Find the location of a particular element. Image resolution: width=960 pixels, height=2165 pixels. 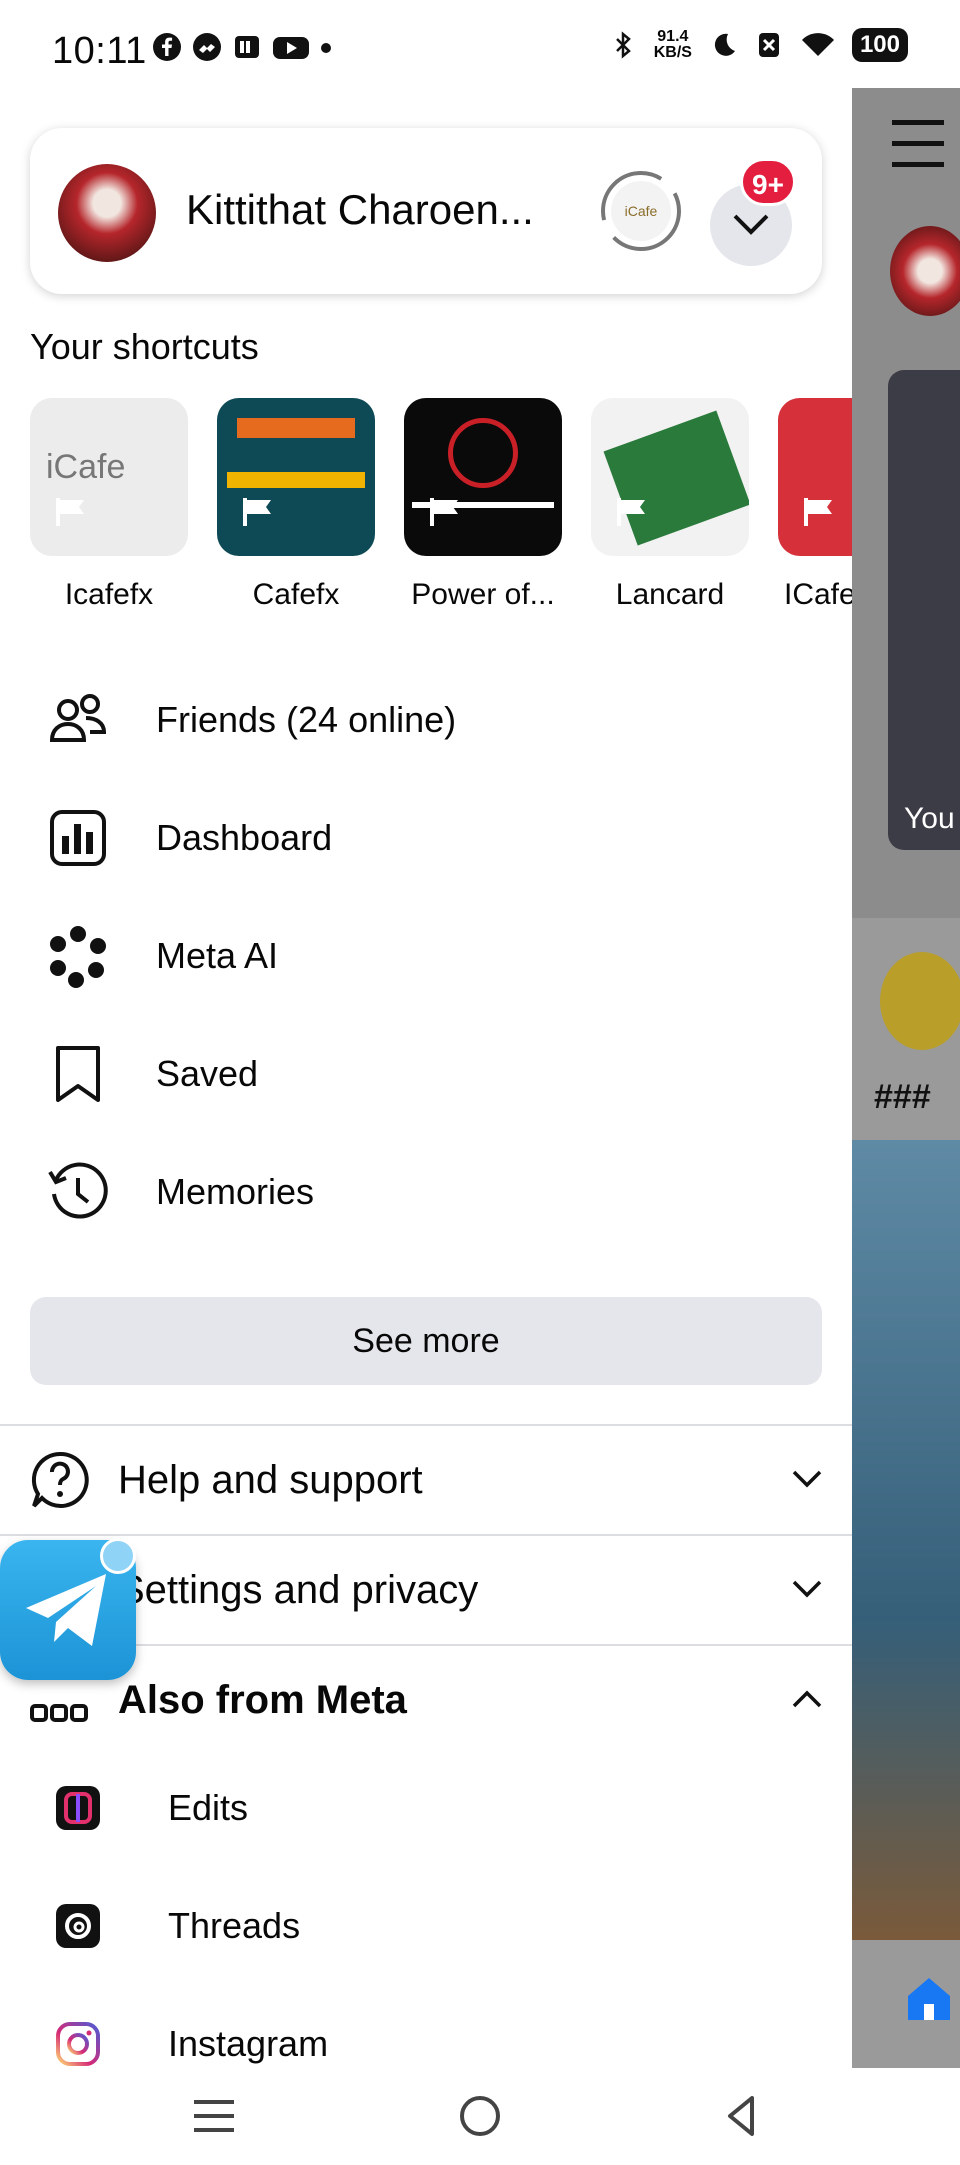

post-image is located at coordinates (906, 1540).